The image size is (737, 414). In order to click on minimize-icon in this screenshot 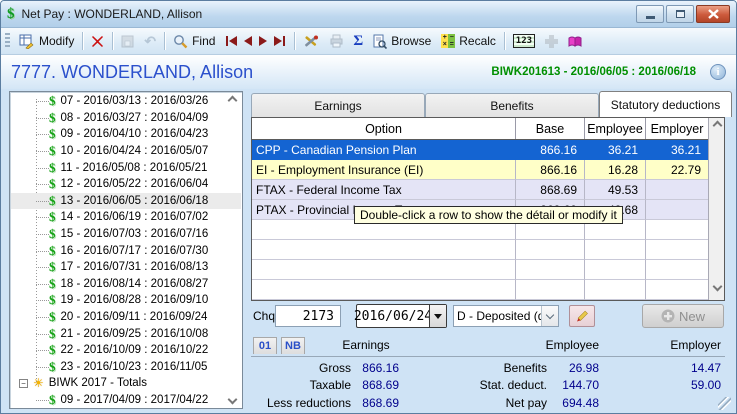, I will do `click(650, 17)`.